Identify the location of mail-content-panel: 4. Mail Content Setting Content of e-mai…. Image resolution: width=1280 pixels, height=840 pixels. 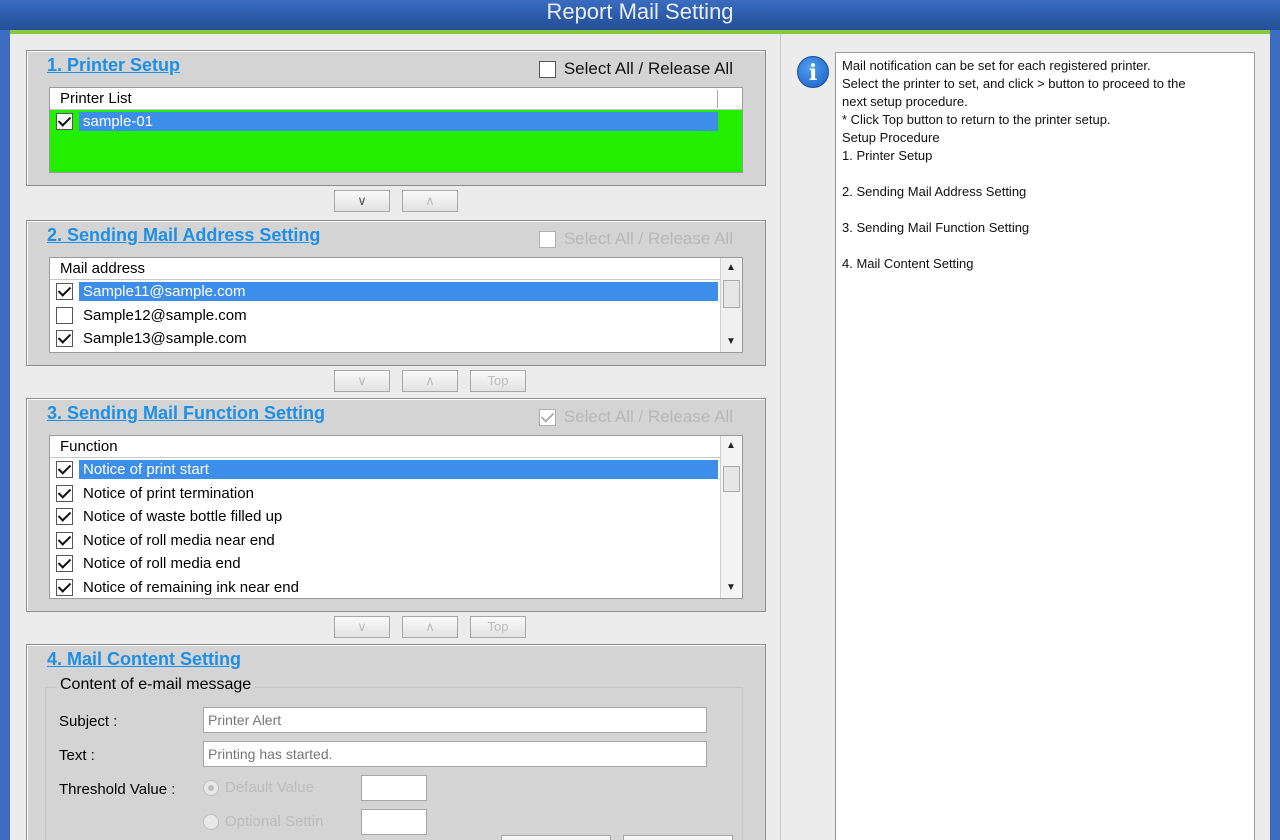
(396, 742).